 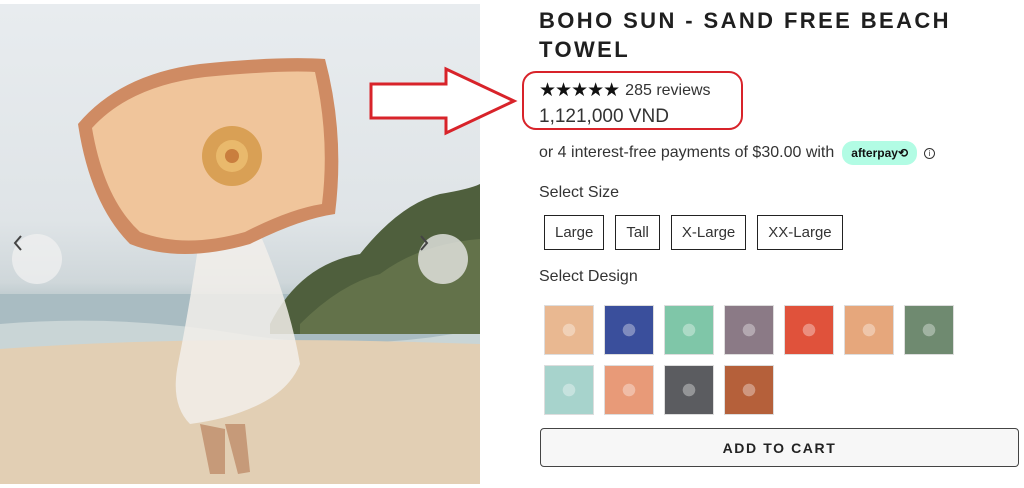 I want to click on size-option-xx-large: XX-Large, so click(x=800, y=232).